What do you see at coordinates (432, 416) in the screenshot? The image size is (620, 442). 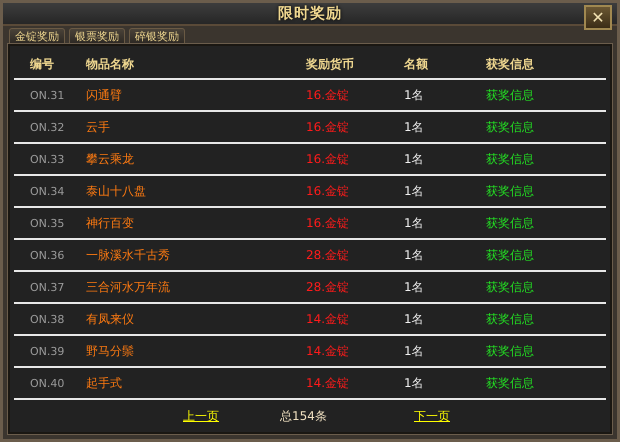 I see `next-page-link: 下一页` at bounding box center [432, 416].